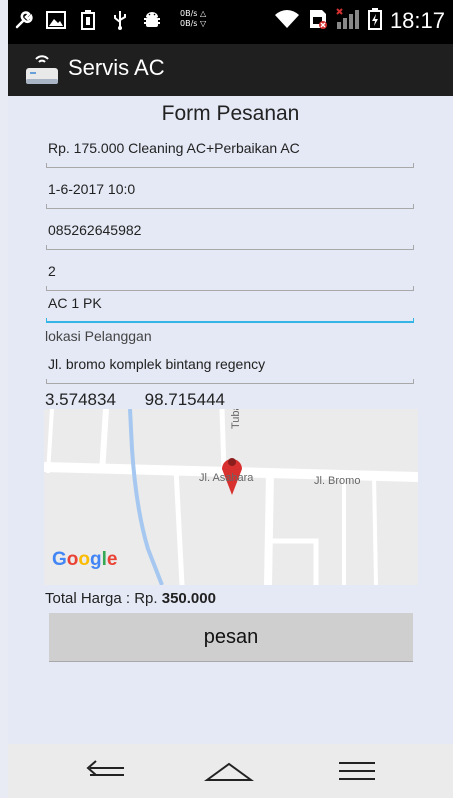 The width and height of the screenshot is (453, 798). I want to click on wifi-icon, so click(287, 21).